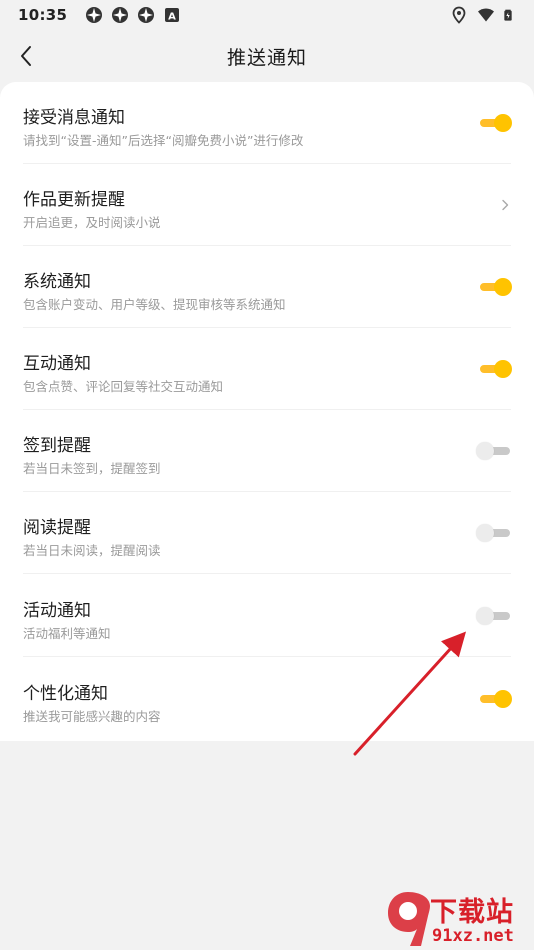  Describe the element at coordinates (494, 123) in the screenshot. I see `message-notifications-toggle` at that location.